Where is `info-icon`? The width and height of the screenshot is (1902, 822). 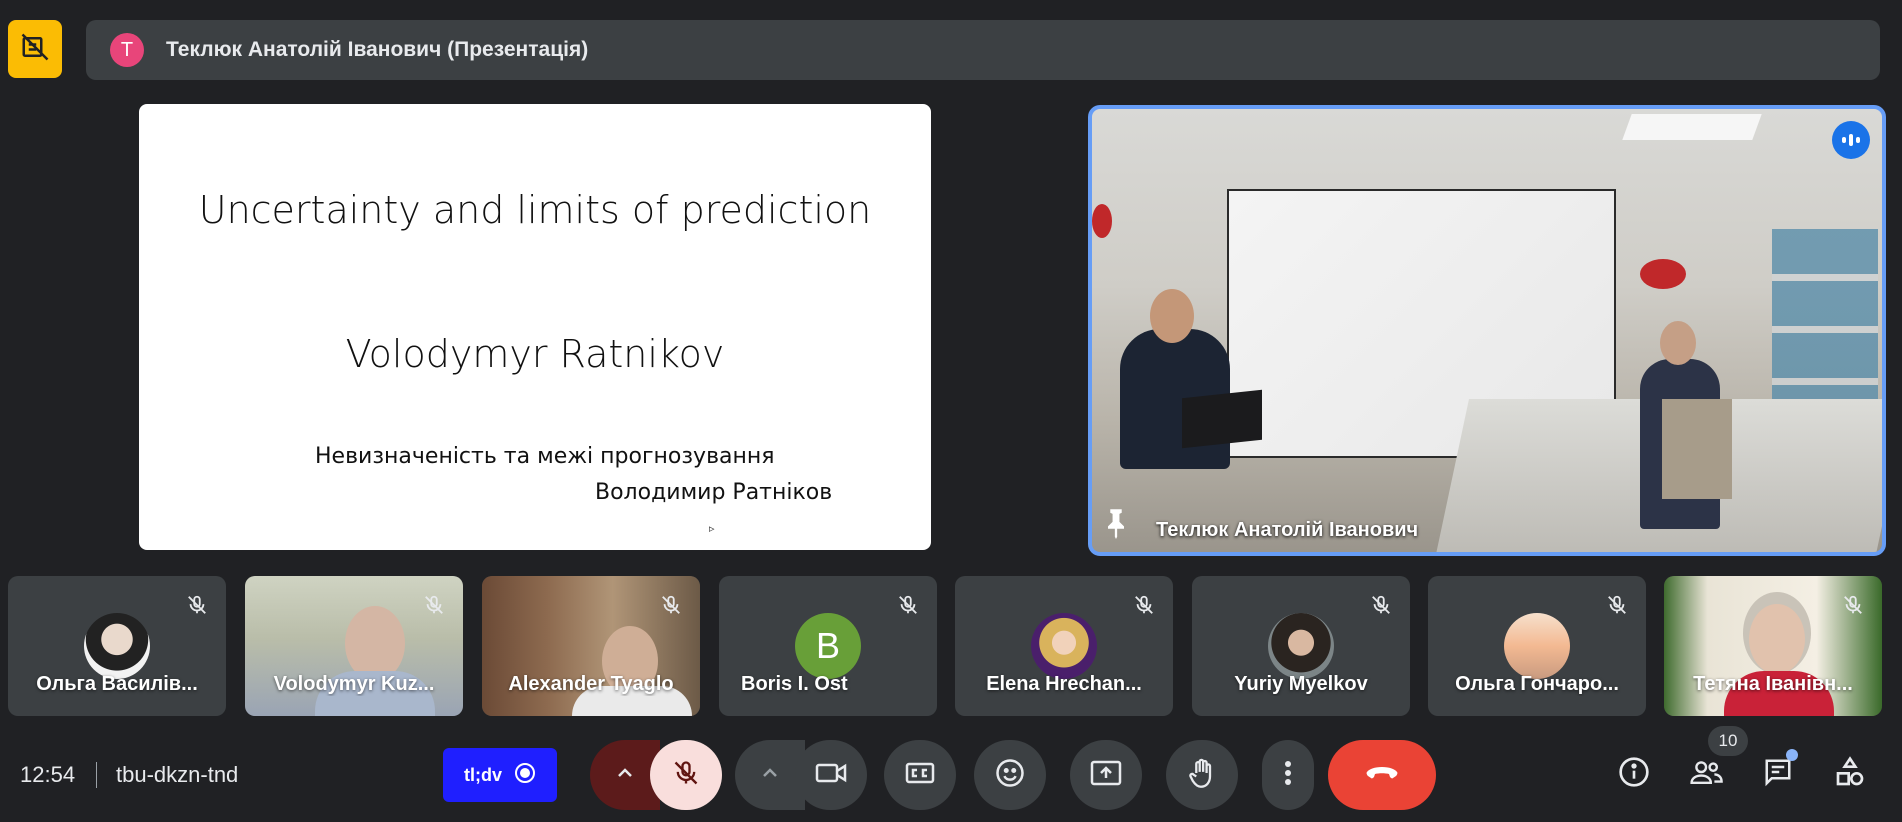
info-icon is located at coordinates (1634, 774).